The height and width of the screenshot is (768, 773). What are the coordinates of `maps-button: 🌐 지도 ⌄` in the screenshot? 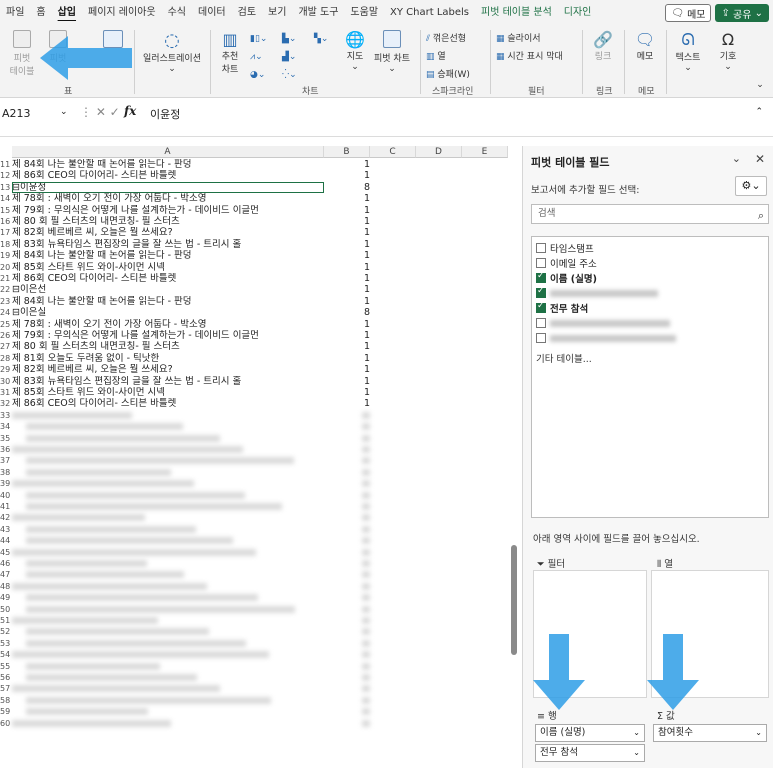 It's located at (355, 51).